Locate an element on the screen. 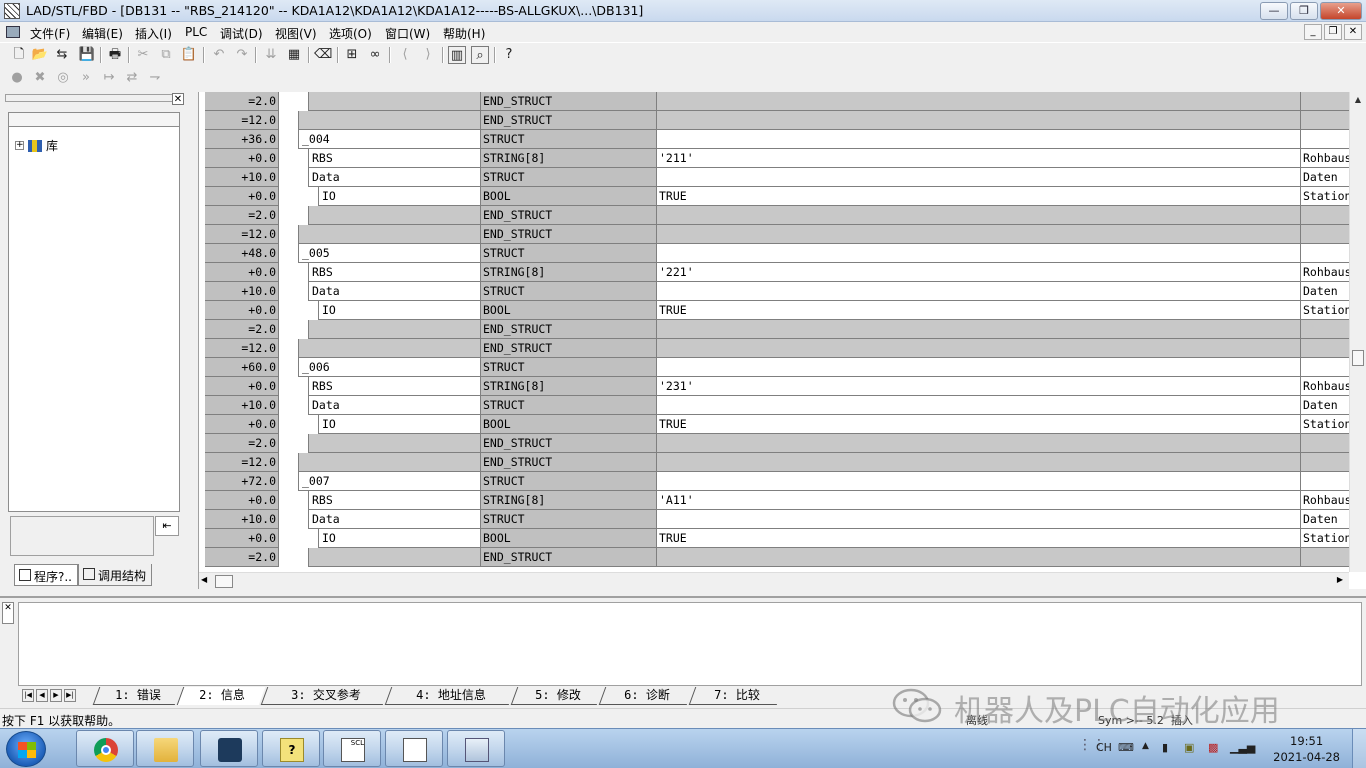 The height and width of the screenshot is (768, 1366). tab-program-elements: 程序?.. is located at coordinates (46, 575).